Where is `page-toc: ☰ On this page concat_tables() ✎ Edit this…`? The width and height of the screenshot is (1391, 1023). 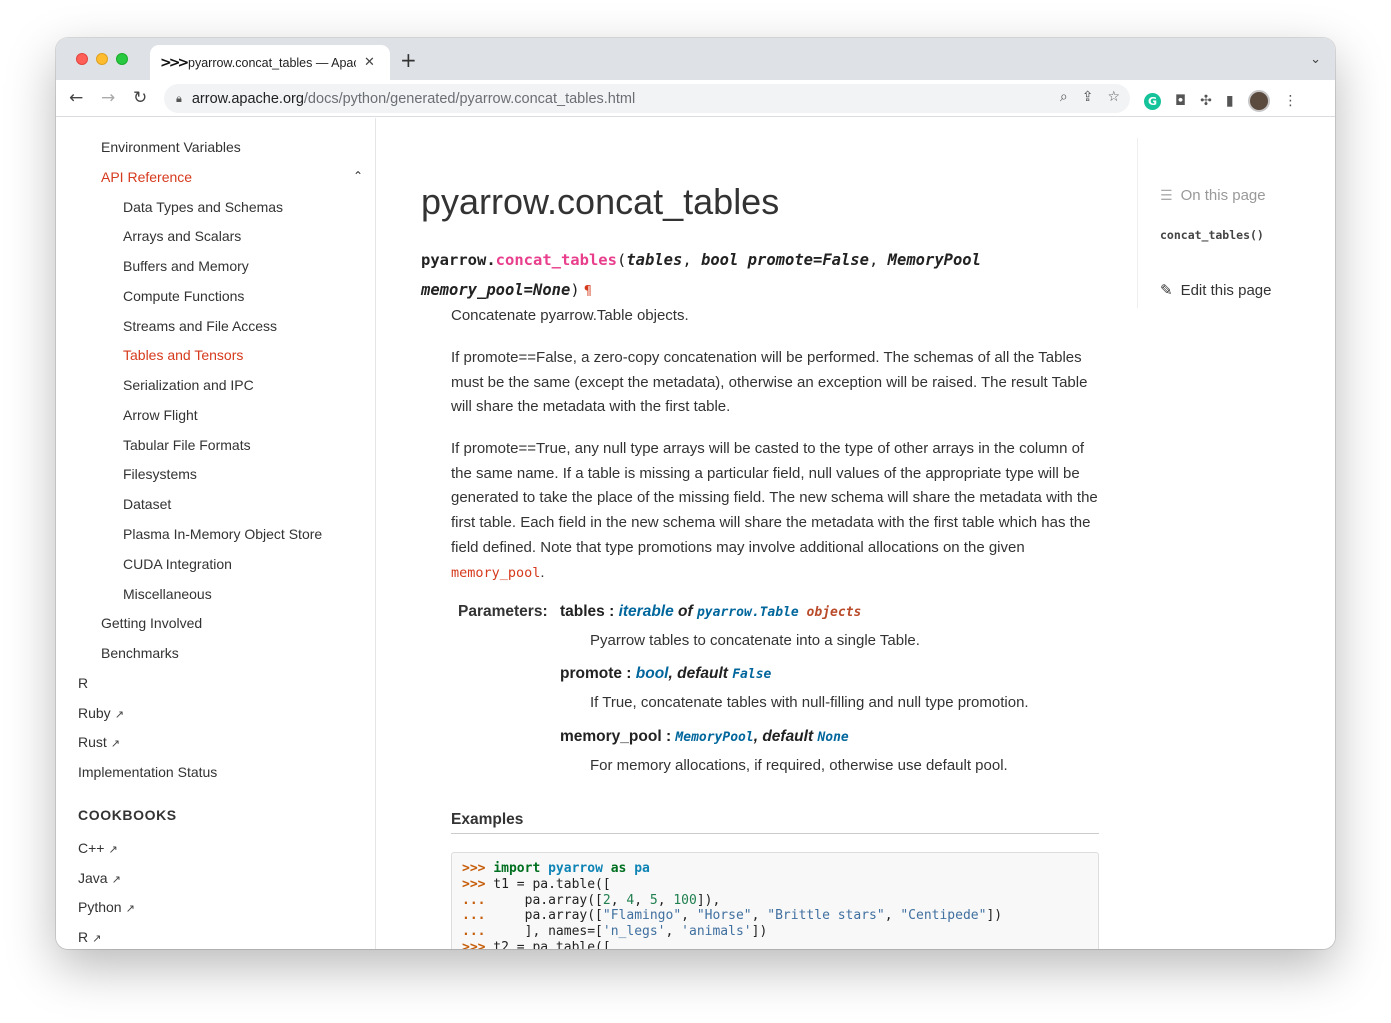
page-toc: ☰ On this page concat_tables() ✎ Edit this… is located at coordinates (1236, 223).